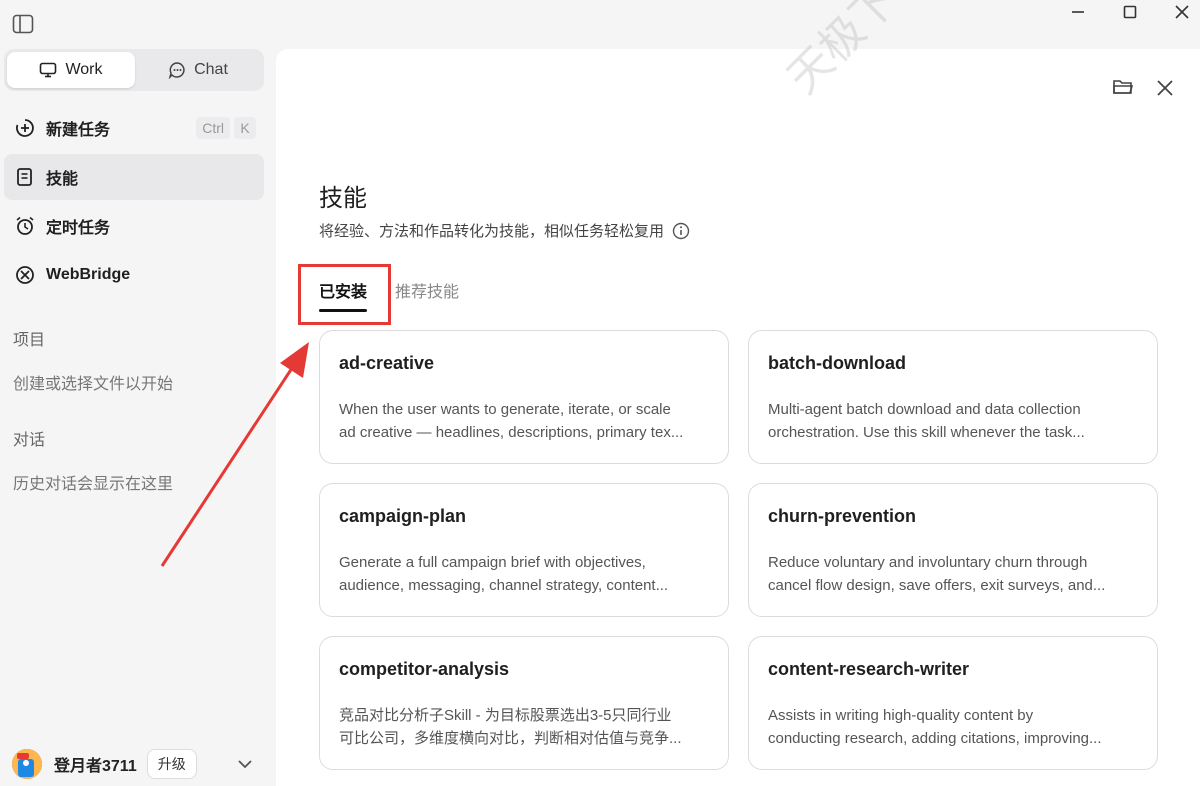 Image resolution: width=1200 pixels, height=786 pixels. I want to click on sidebar-item-new-task: 新建任务 Ctrl K, so click(134, 128).